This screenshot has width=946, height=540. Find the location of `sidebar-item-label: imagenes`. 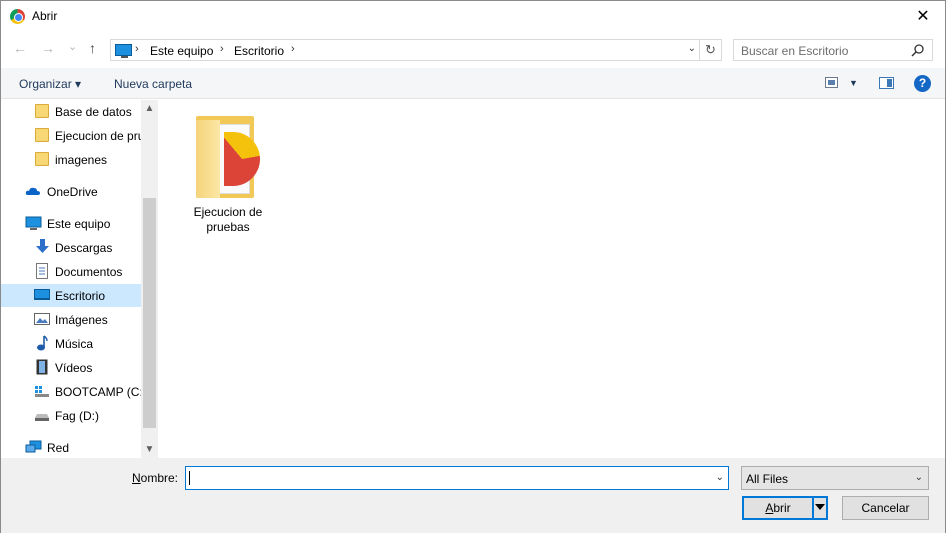

sidebar-item-label: imagenes is located at coordinates (81, 160).